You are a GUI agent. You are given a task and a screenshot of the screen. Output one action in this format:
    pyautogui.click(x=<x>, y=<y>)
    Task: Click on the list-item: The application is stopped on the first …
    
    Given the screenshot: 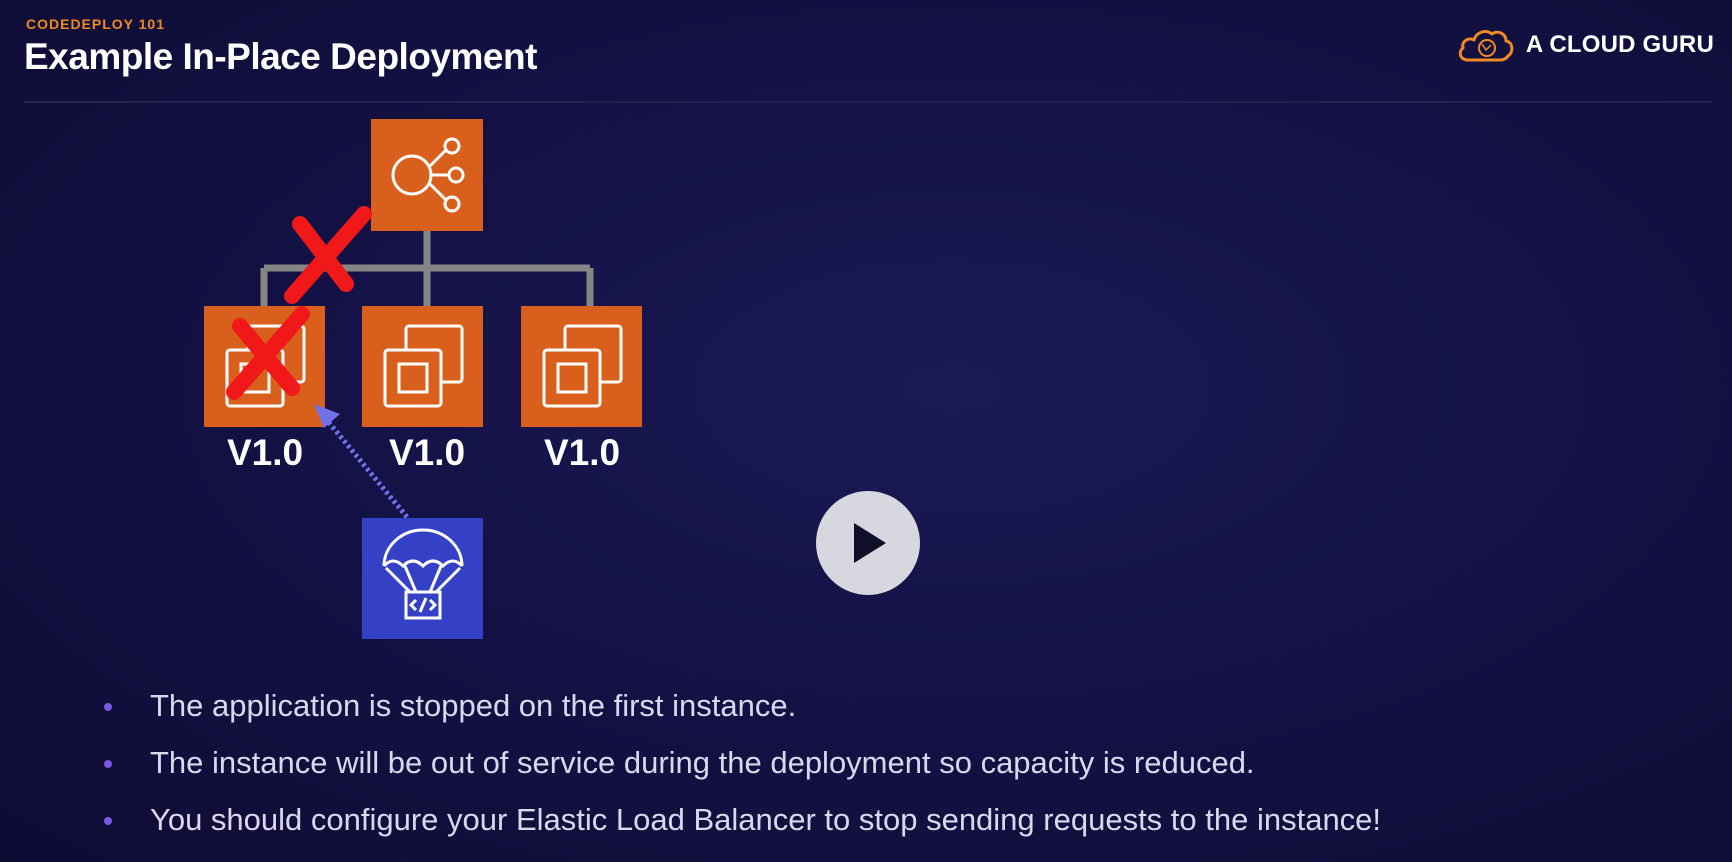 What is the action you would take?
    pyautogui.click(x=739, y=710)
    